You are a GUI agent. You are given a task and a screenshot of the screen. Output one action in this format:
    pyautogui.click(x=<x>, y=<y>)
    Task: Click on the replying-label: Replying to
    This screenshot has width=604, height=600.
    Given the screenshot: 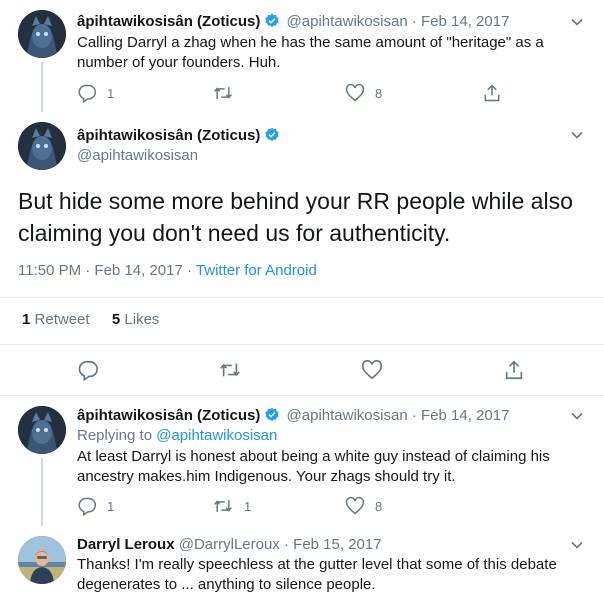 What is the action you would take?
    pyautogui.click(x=115, y=435)
    